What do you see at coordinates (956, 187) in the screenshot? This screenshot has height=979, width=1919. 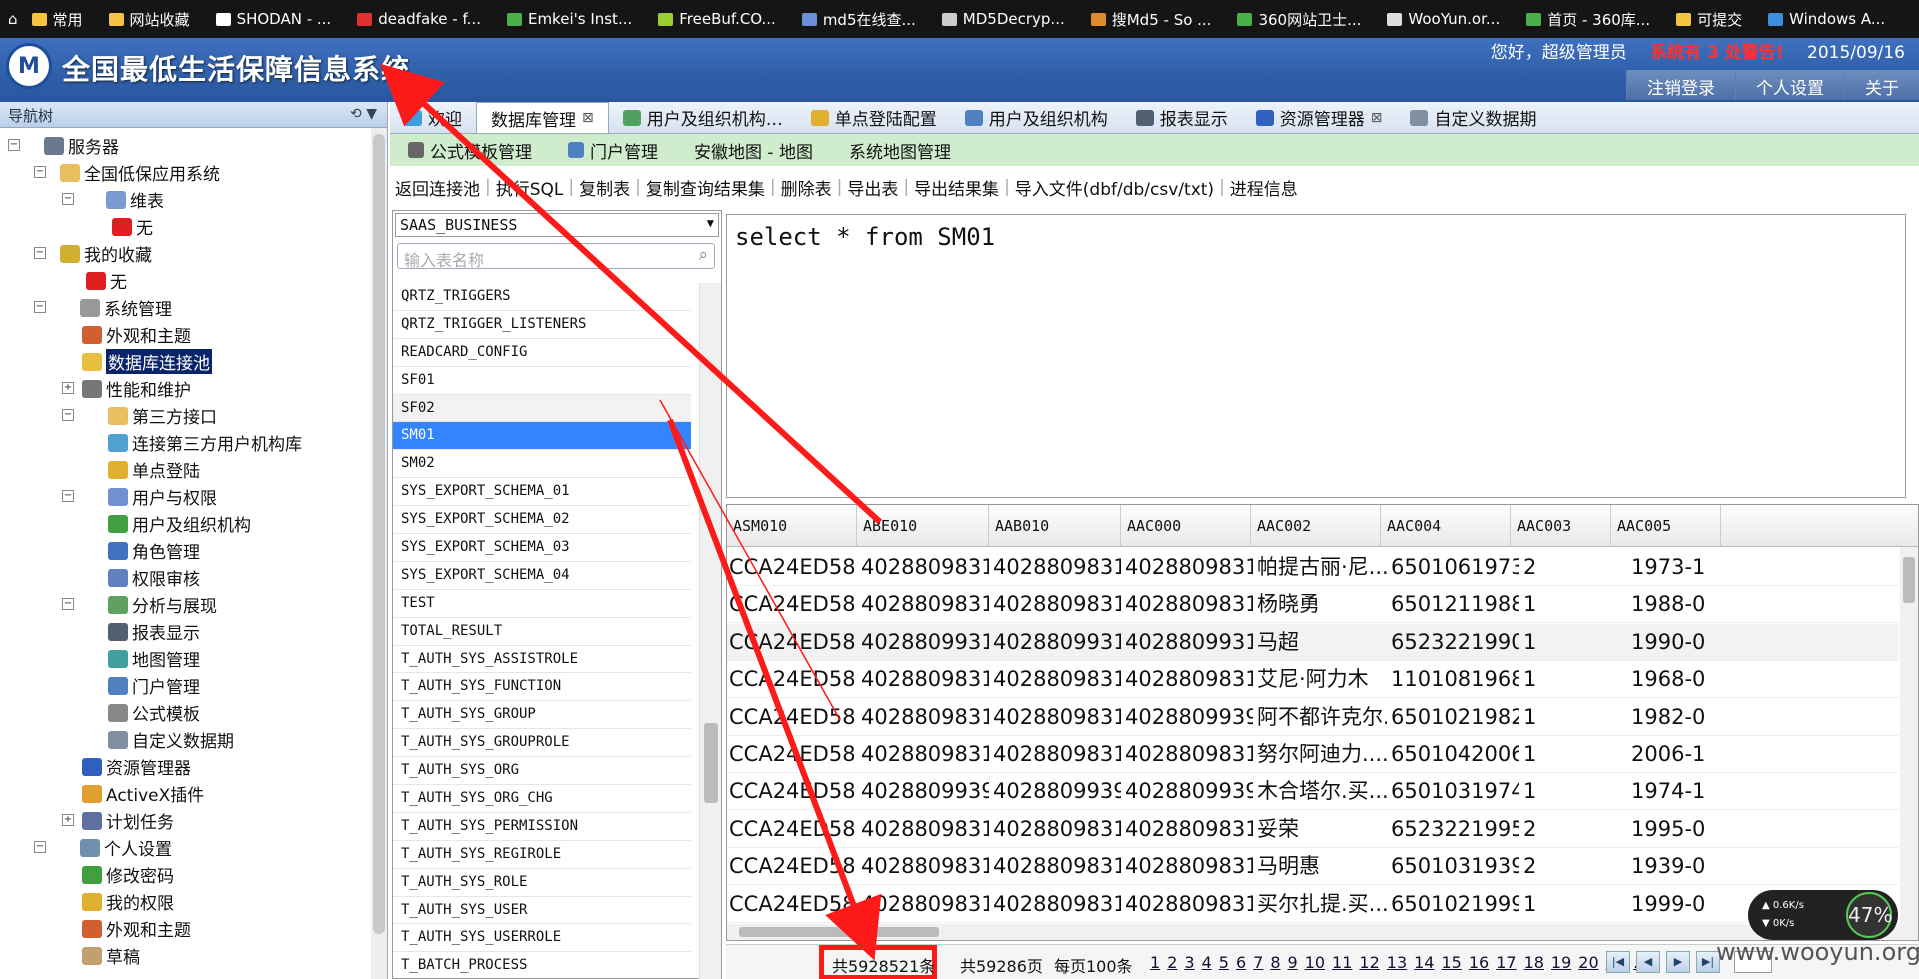 I see `toolbar-button: 导出结果集` at bounding box center [956, 187].